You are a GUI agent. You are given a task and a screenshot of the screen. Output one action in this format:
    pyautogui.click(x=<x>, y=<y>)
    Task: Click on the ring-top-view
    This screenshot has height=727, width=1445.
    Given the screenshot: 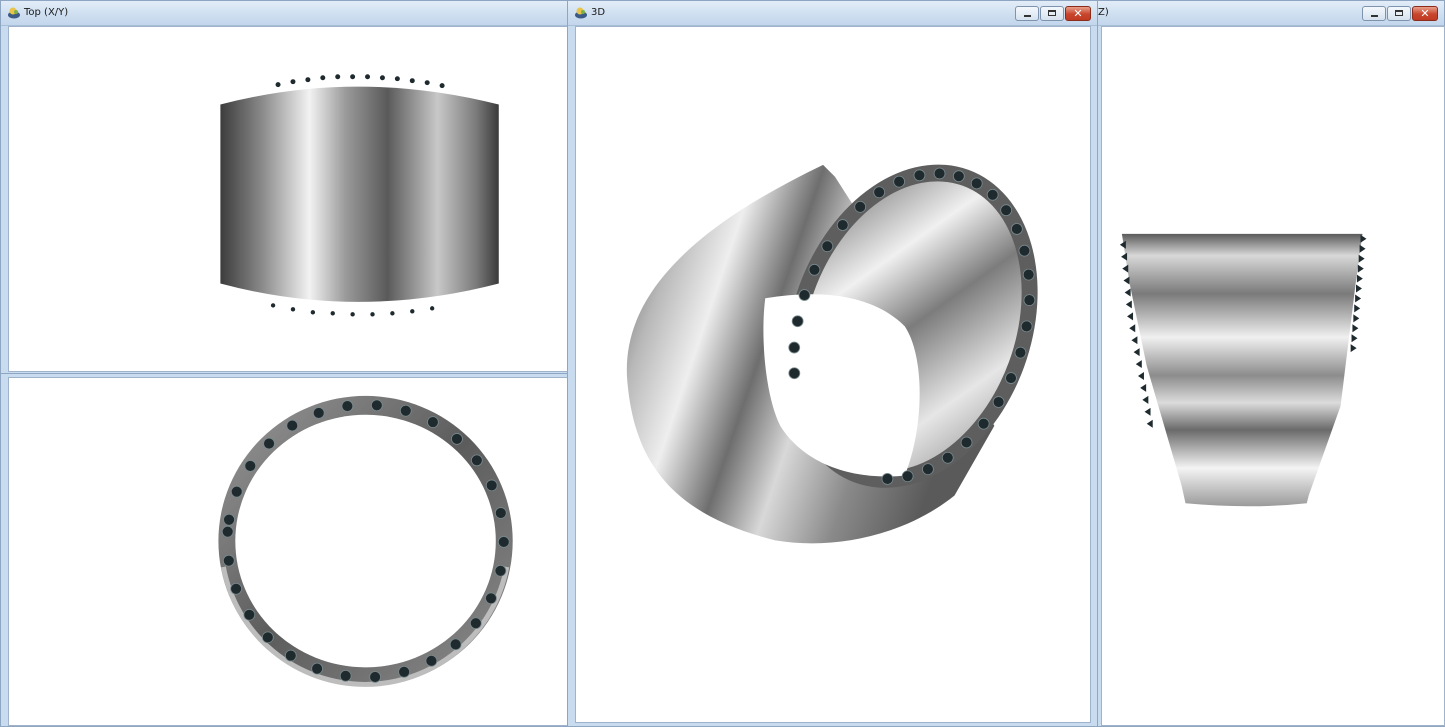 What is the action you would take?
    pyautogui.click(x=359, y=195)
    